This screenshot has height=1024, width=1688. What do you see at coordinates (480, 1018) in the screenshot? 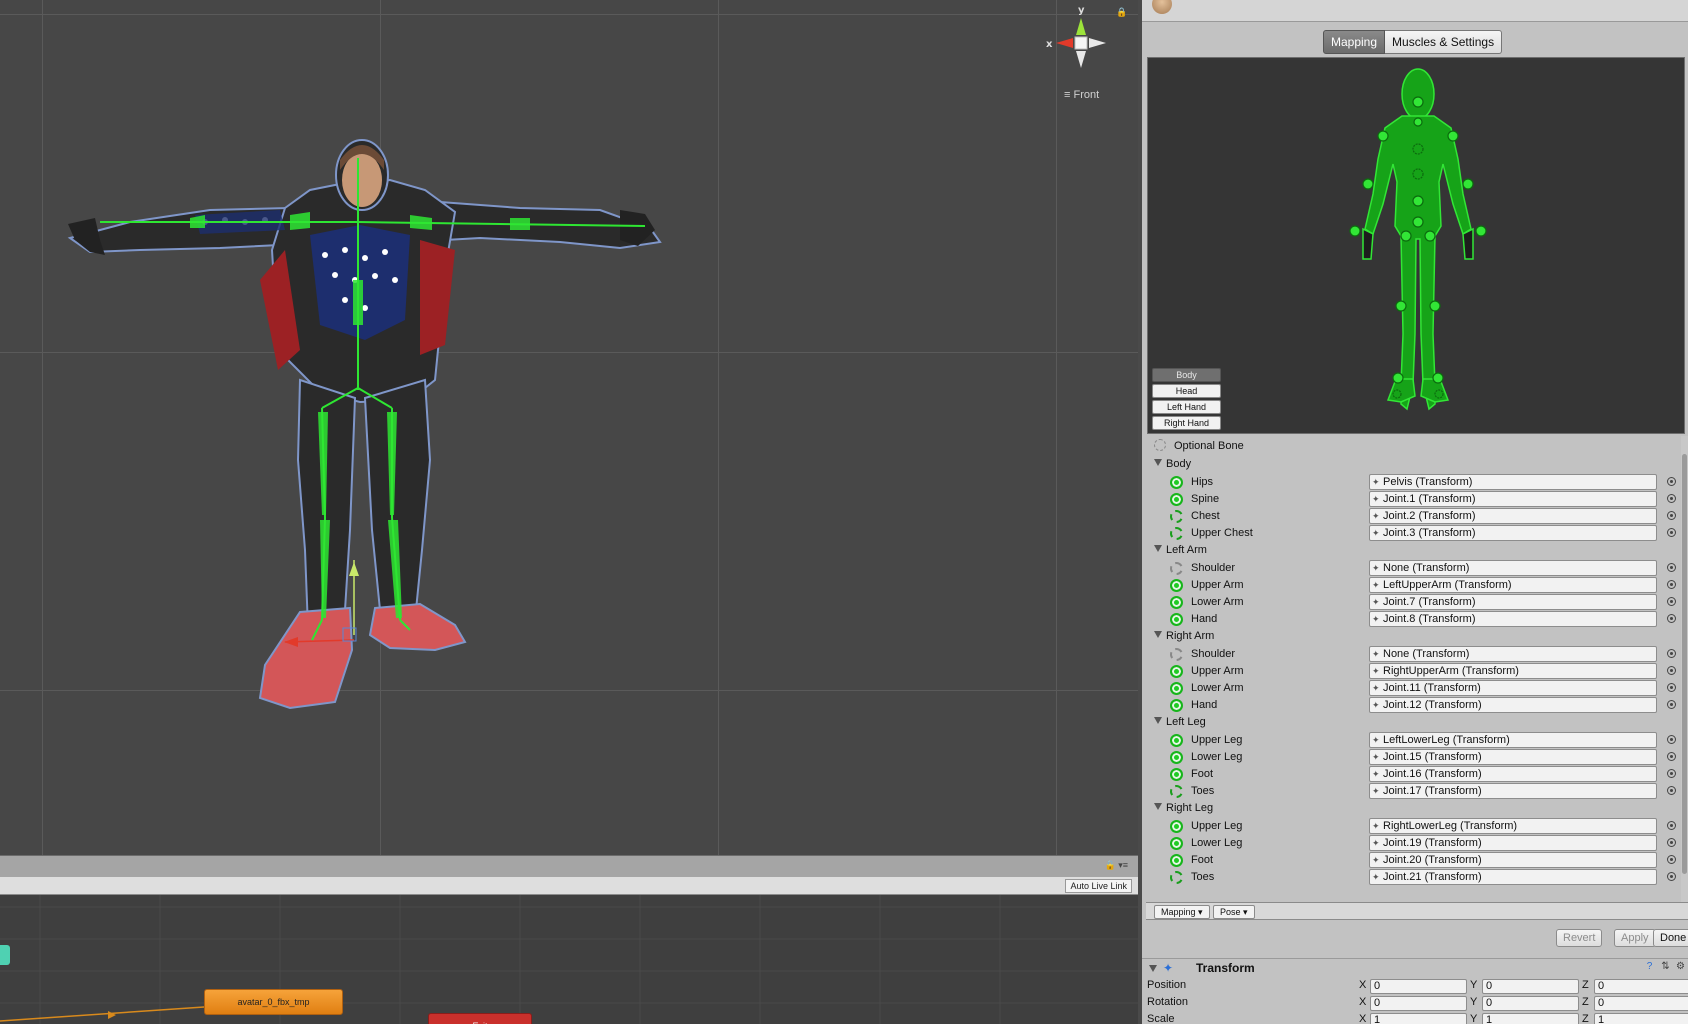
I see `state-node-exit: Exit` at bounding box center [480, 1018].